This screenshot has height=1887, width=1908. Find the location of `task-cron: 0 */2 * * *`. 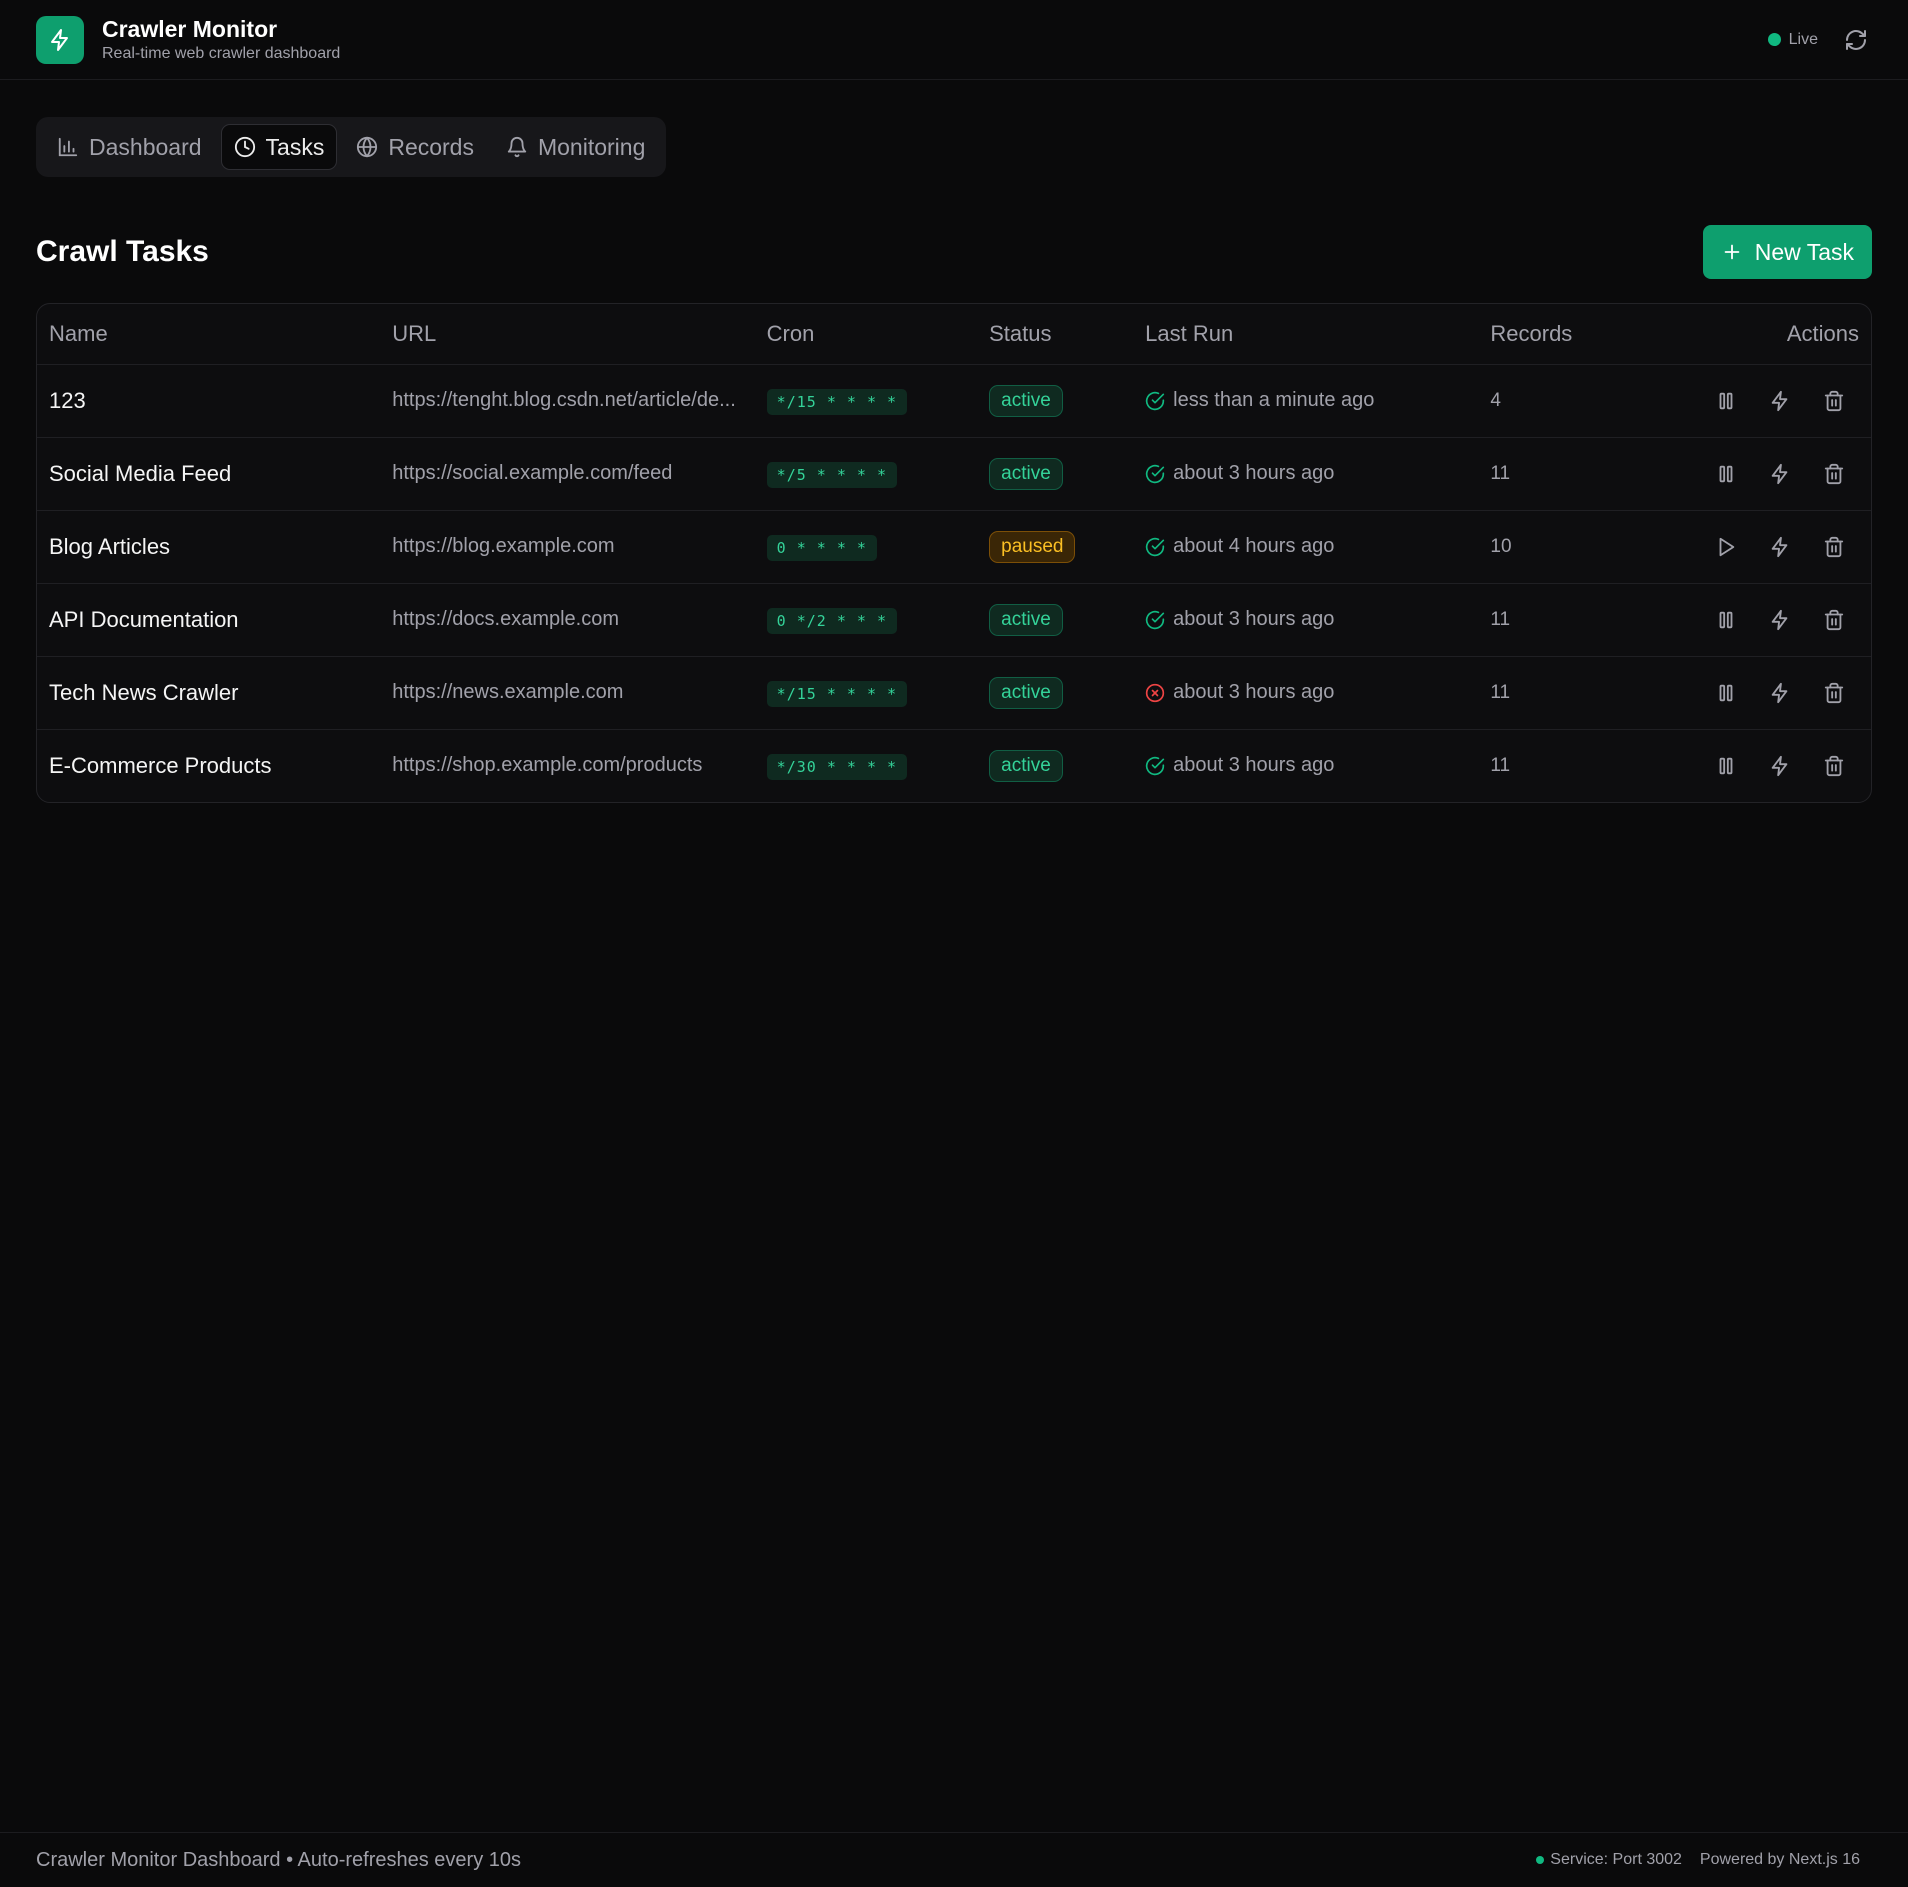

task-cron: 0 */2 * * * is located at coordinates (832, 620).